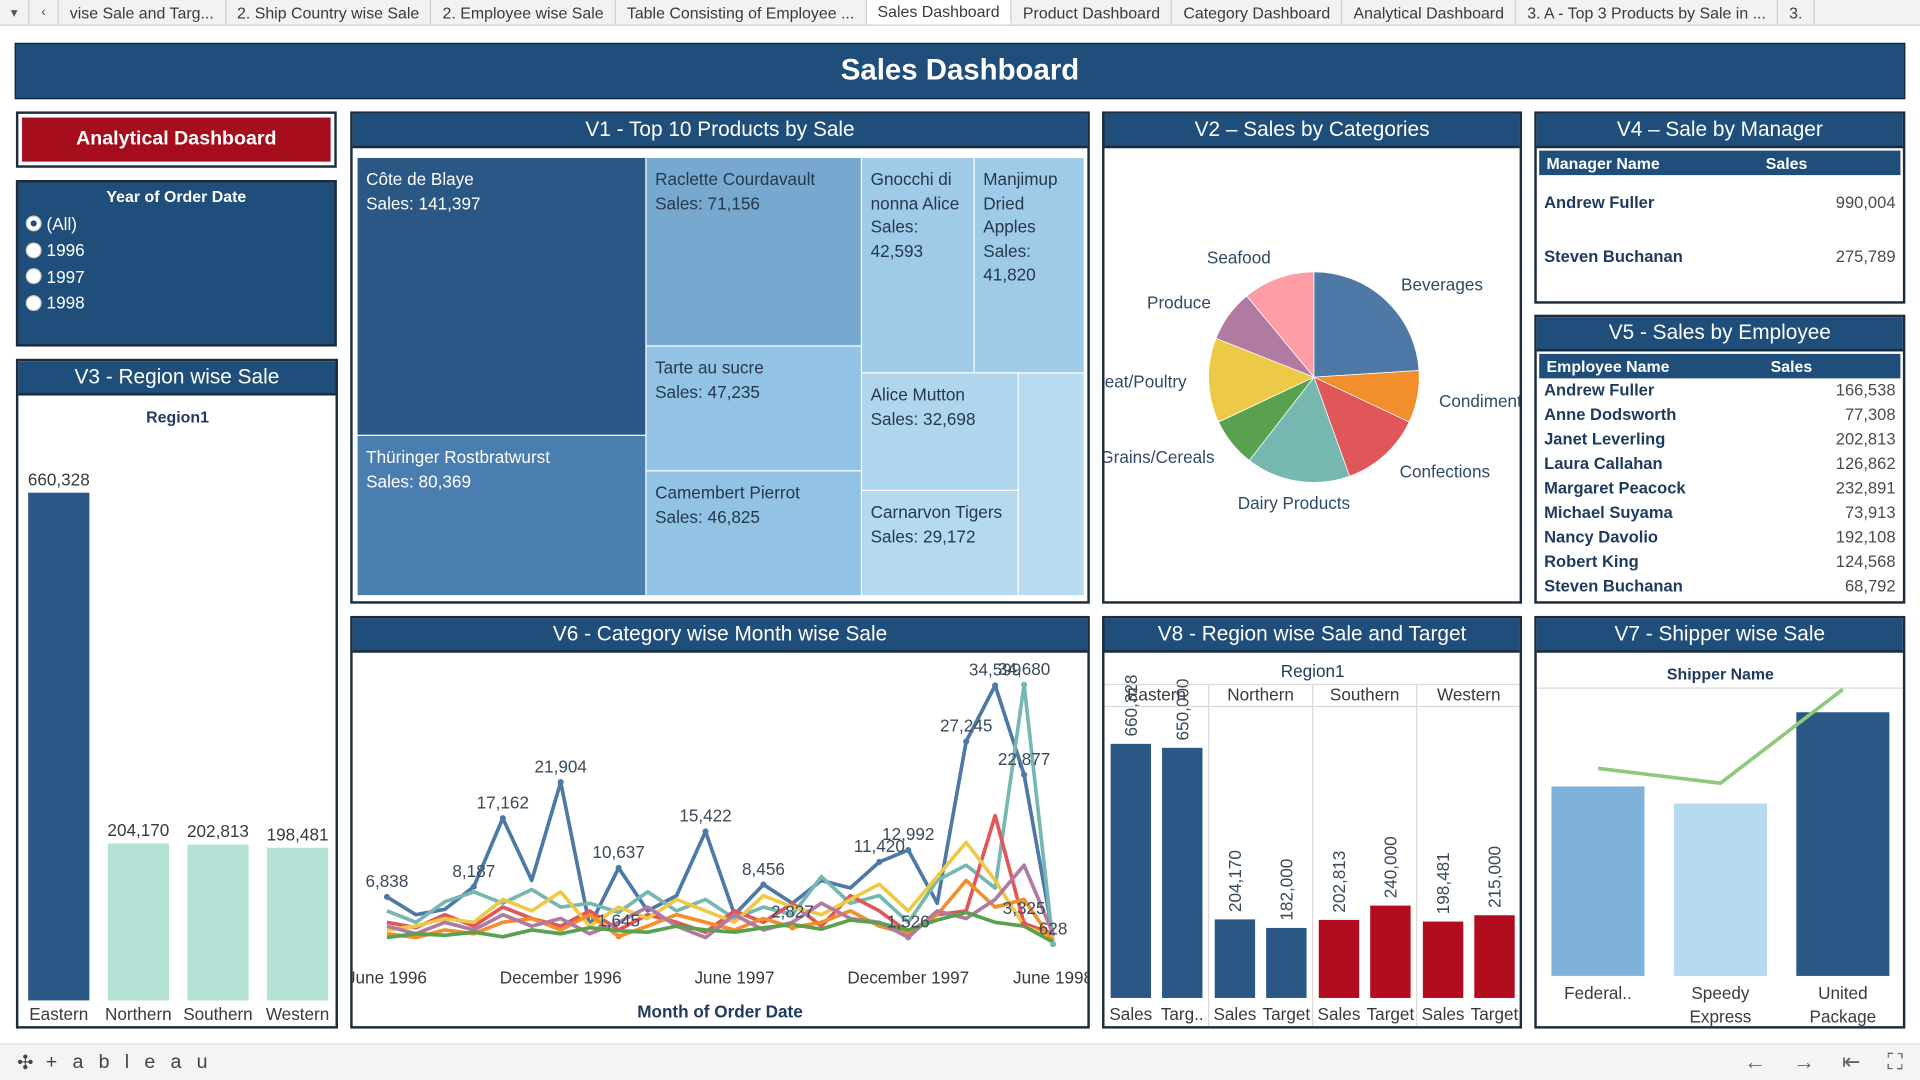 This screenshot has height=1080, width=1920. Describe the element at coordinates (1851, 1062) in the screenshot. I see `revert-icon: ⇤` at that location.